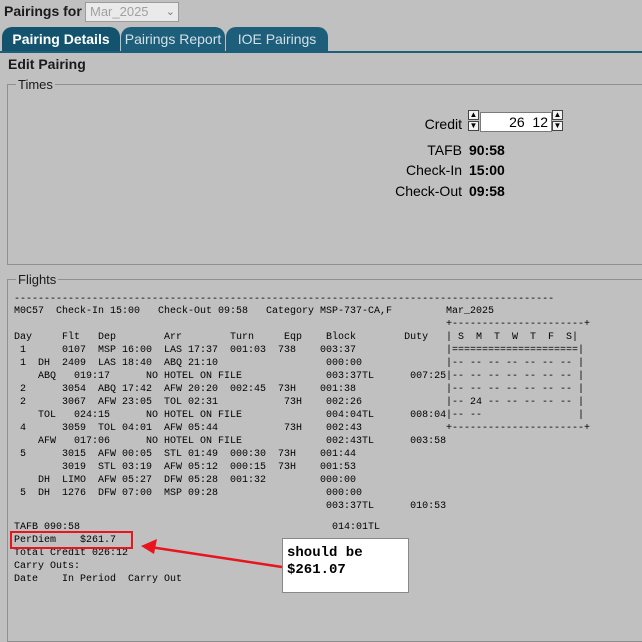  Describe the element at coordinates (345, 565) in the screenshot. I see `annotation-callout: should be $261.07` at that location.